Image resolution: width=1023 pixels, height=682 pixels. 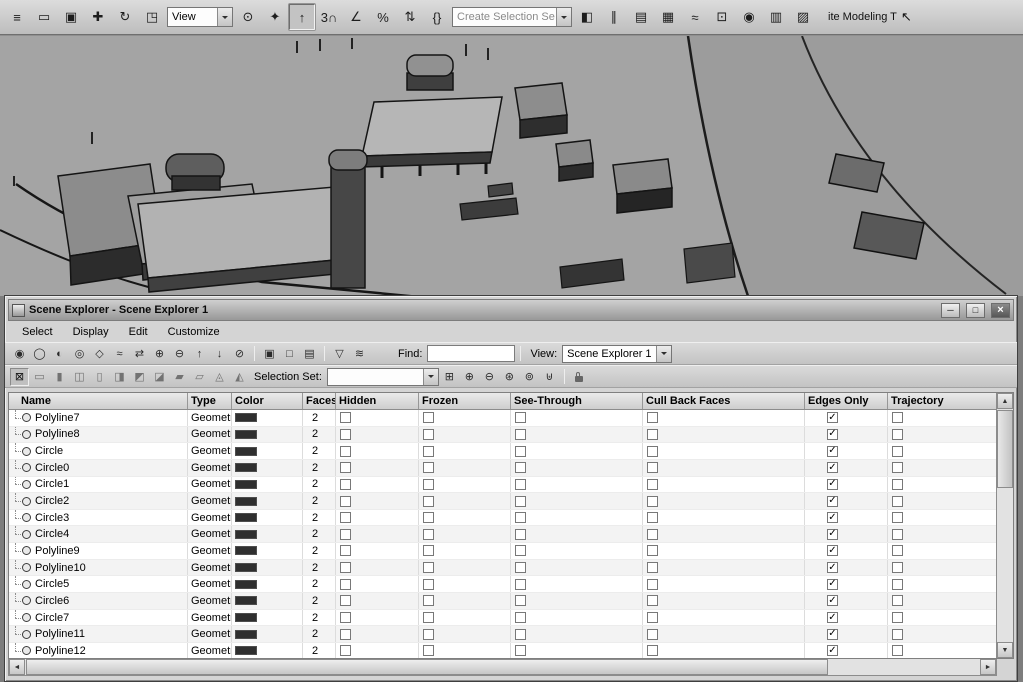 I want to click on scroll-left-button: ◄, so click(x=17, y=667).